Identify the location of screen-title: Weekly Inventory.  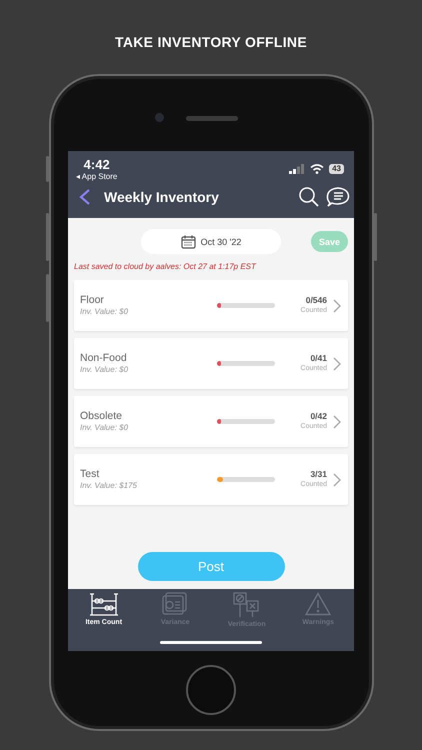
(162, 197).